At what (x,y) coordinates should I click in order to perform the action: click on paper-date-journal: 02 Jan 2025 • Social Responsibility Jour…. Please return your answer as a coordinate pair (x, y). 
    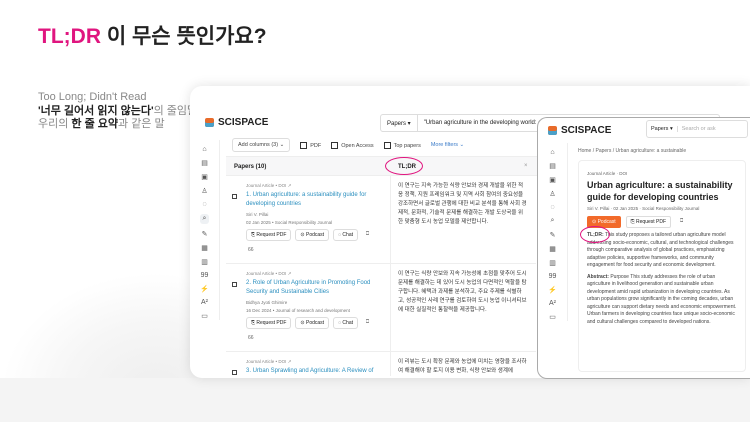
    Looking at the image, I should click on (289, 222).